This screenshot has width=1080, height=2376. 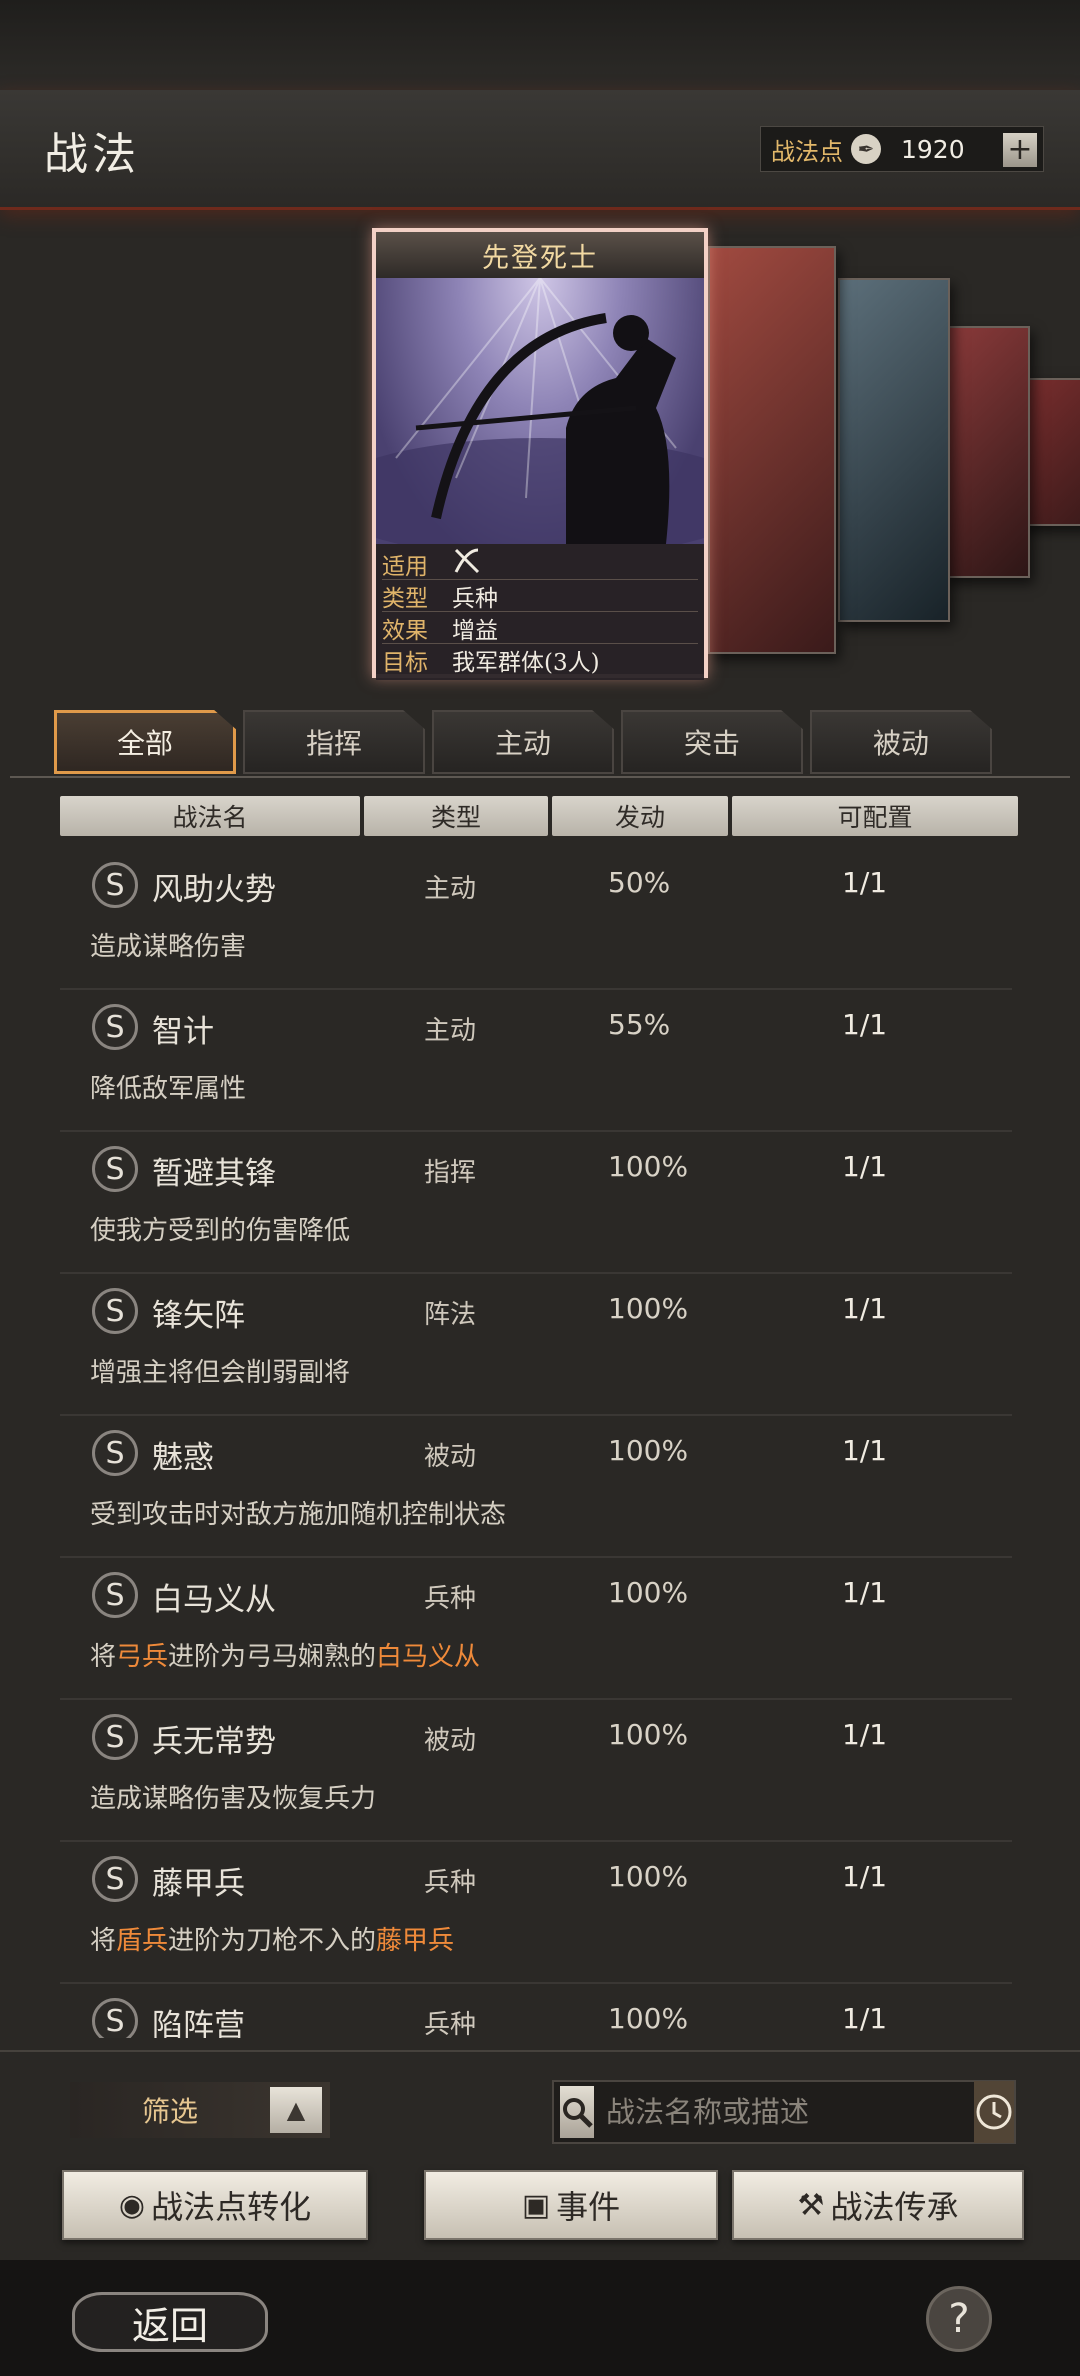 What do you see at coordinates (536, 1061) in the screenshot?
I see `tactic-row: S 智计 主动 55% 1/1 降低敌军属性` at bounding box center [536, 1061].